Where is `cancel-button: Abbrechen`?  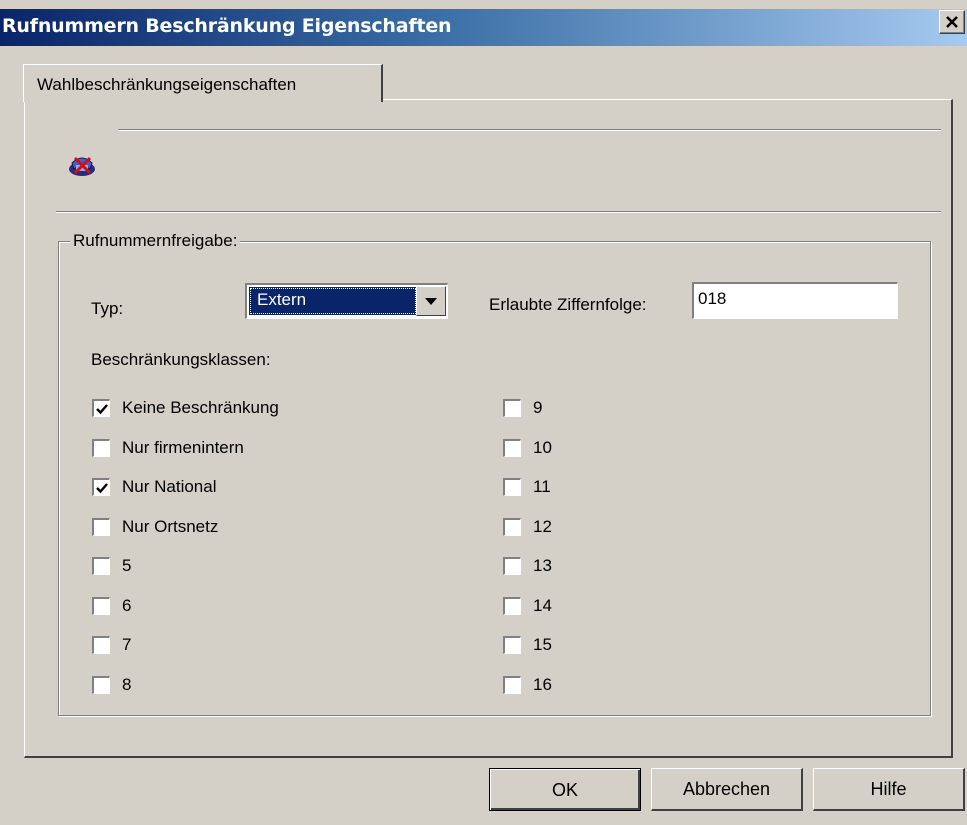 cancel-button: Abbrechen is located at coordinates (727, 789).